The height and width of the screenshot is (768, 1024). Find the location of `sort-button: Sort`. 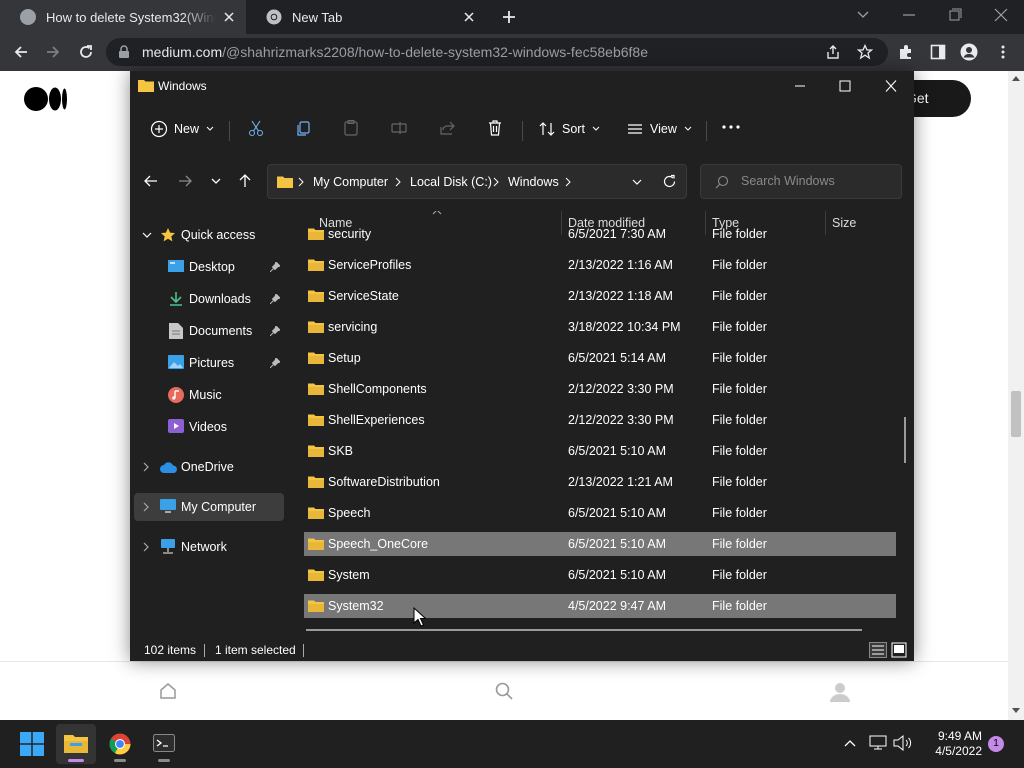

sort-button: Sort is located at coordinates (572, 129).